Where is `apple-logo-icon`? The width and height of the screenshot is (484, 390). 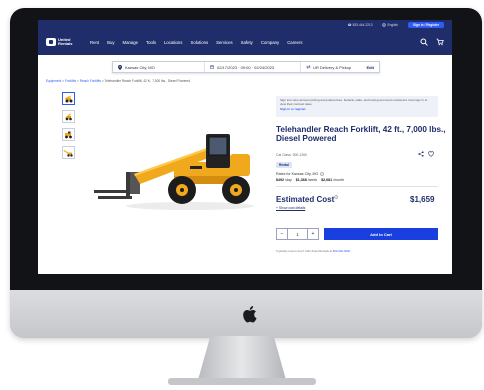
apple-logo-icon is located at coordinates (250, 314).